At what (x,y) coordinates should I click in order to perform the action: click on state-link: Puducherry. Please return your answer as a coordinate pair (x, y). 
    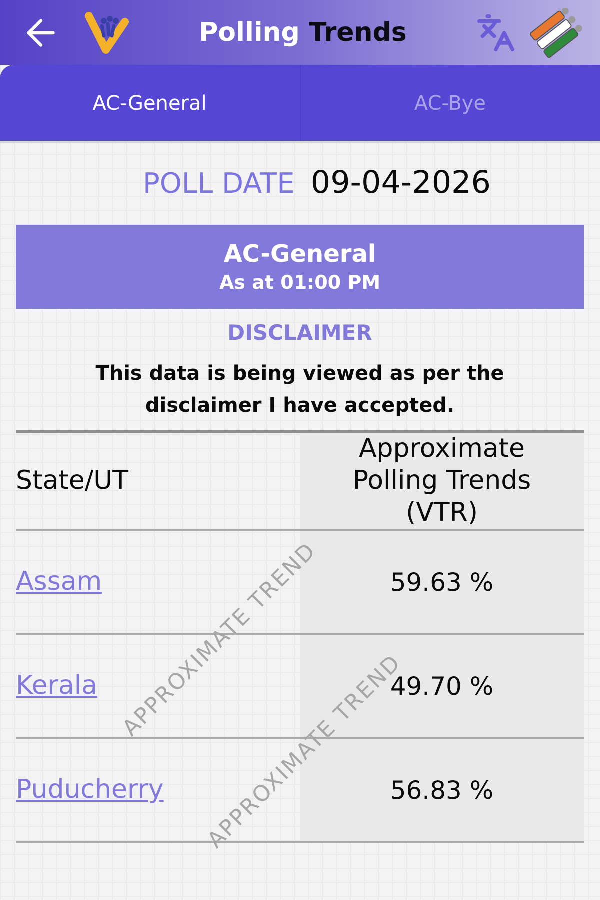
    Looking at the image, I should click on (90, 790).